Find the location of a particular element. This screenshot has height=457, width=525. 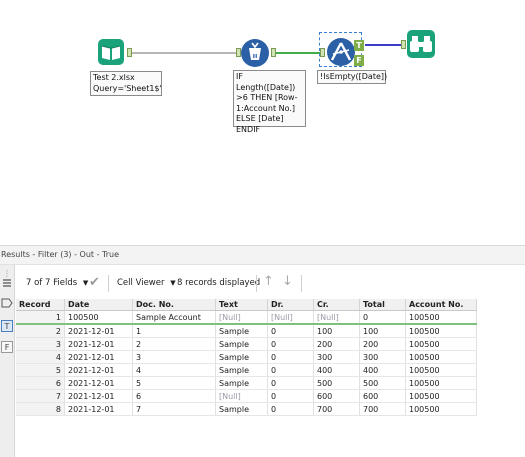

filter-tool is located at coordinates (341, 52).